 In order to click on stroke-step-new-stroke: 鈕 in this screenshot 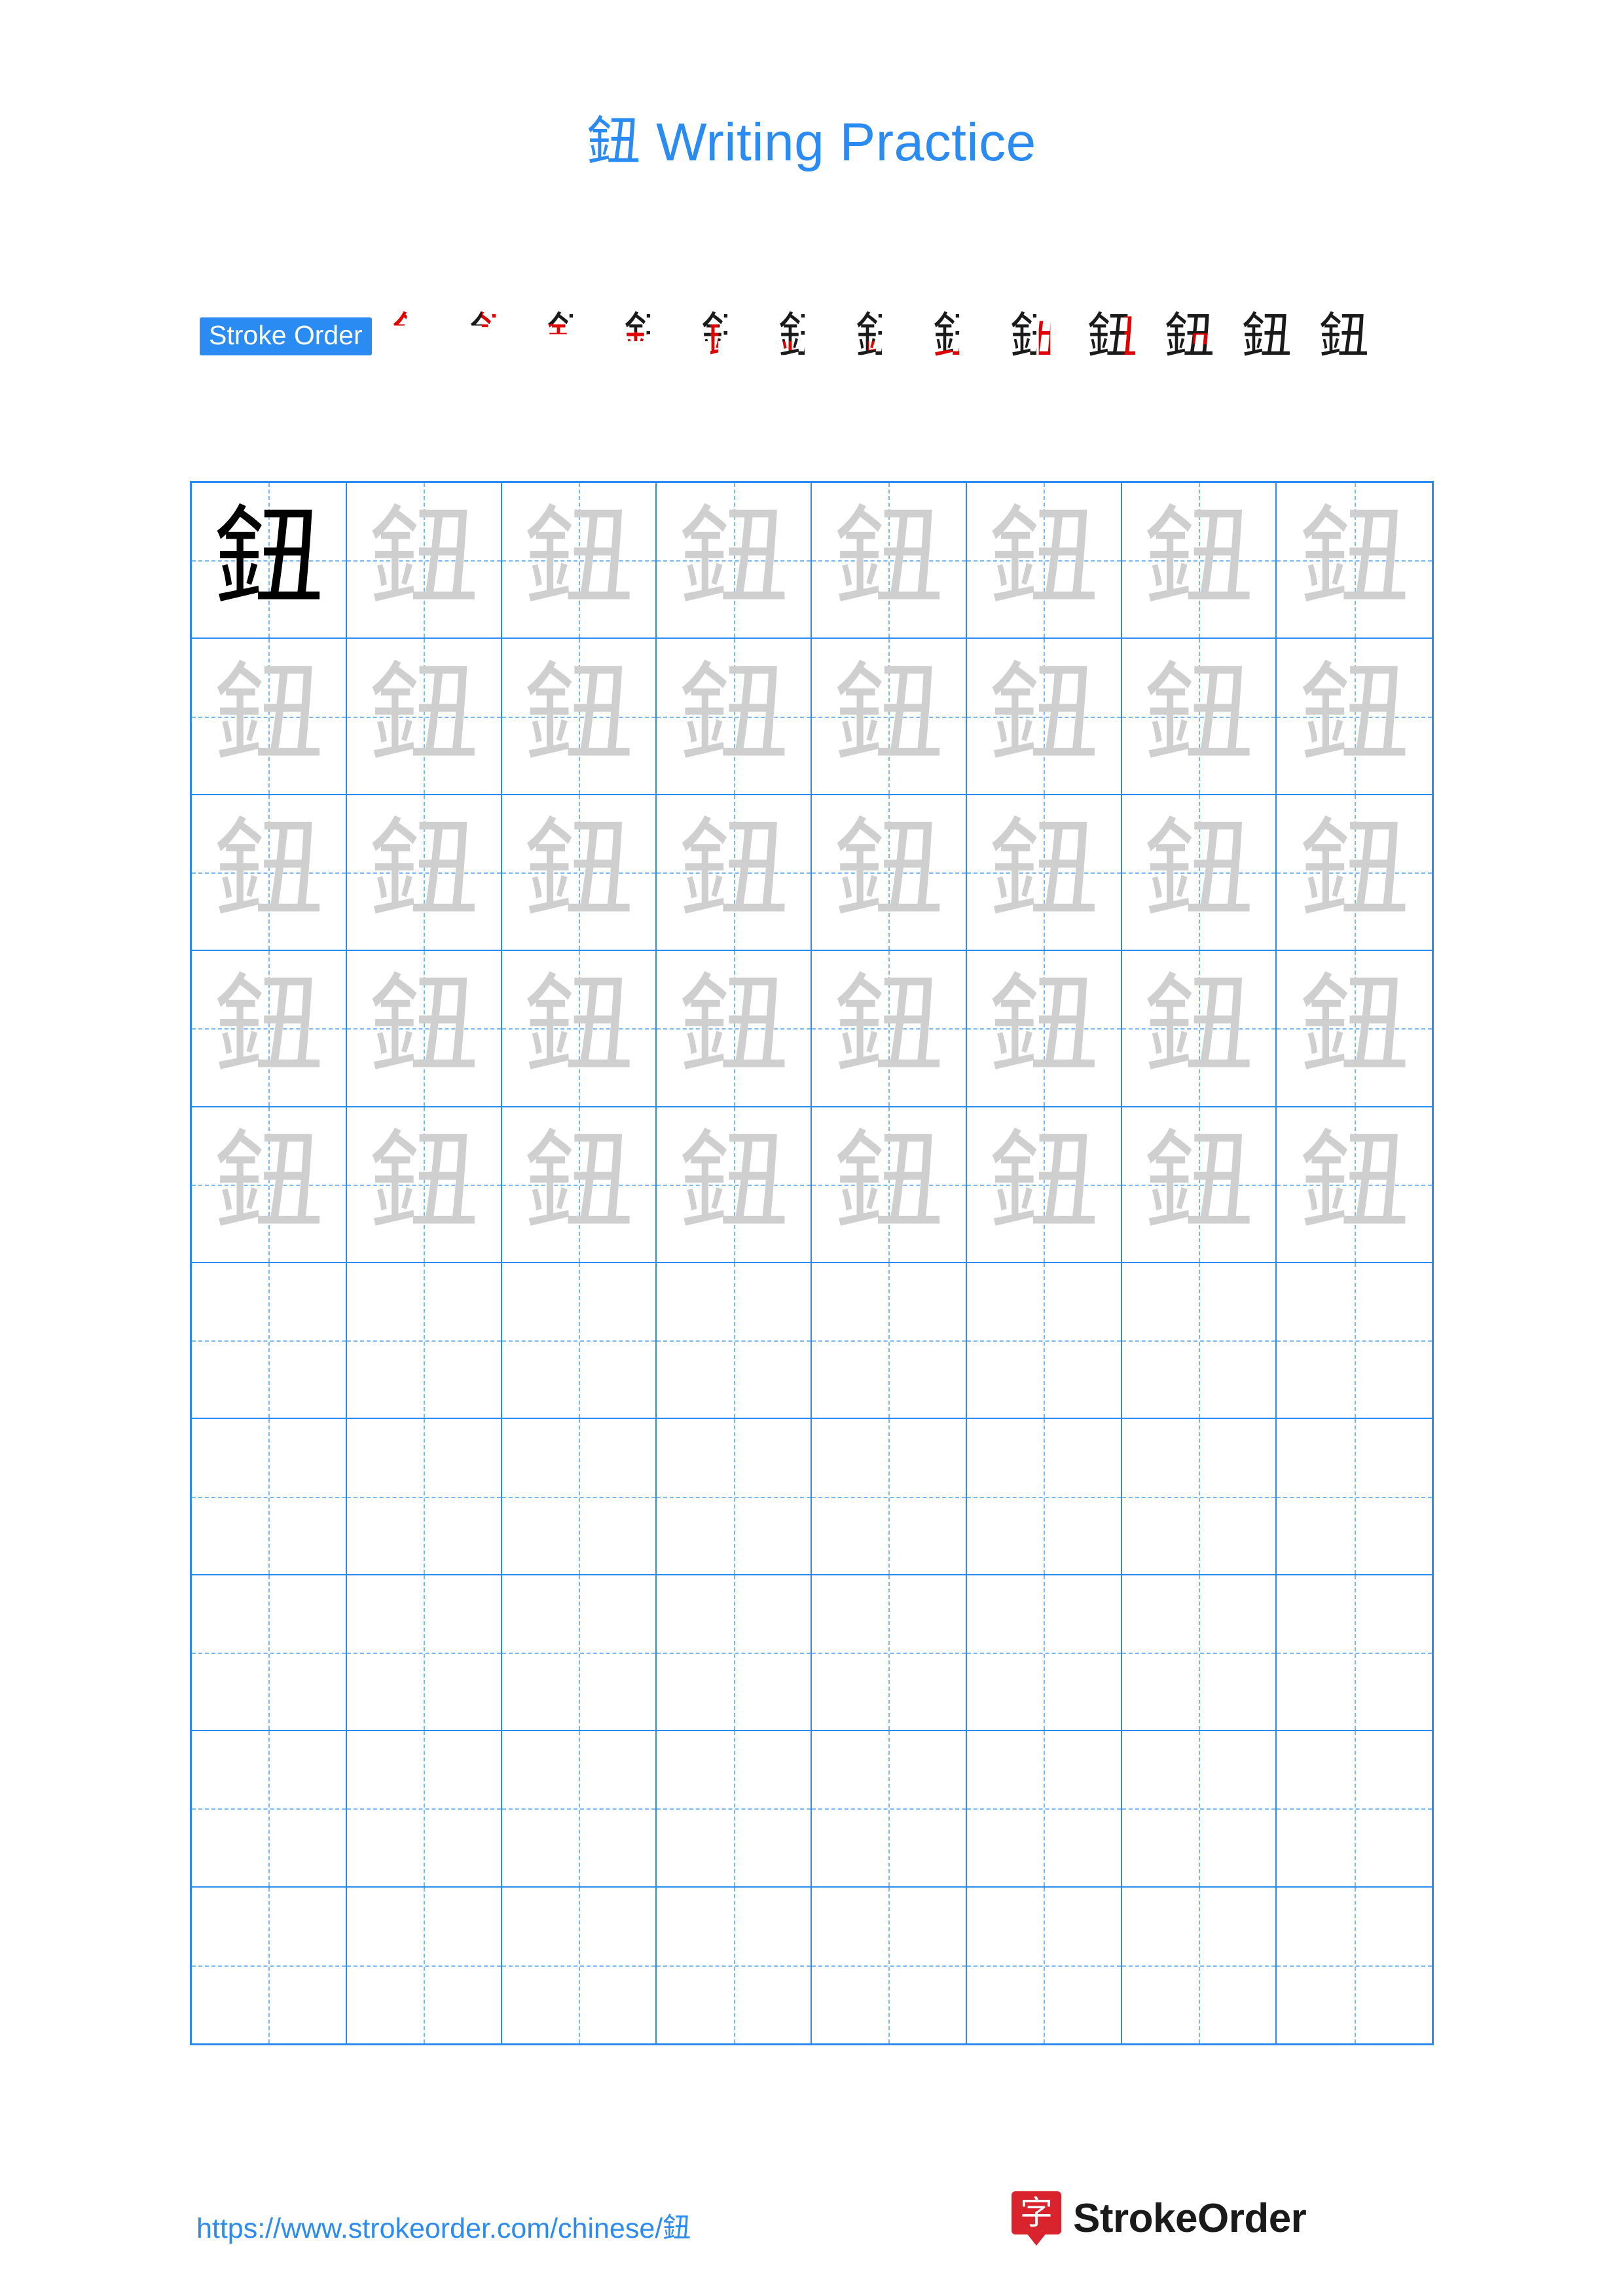, I will do `click(417, 336)`.